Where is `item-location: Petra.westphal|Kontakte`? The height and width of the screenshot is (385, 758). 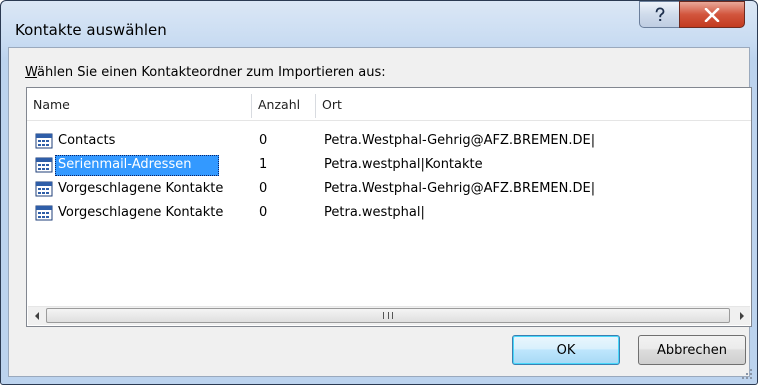
item-location: Petra.westphal|Kontakte is located at coordinates (403, 164).